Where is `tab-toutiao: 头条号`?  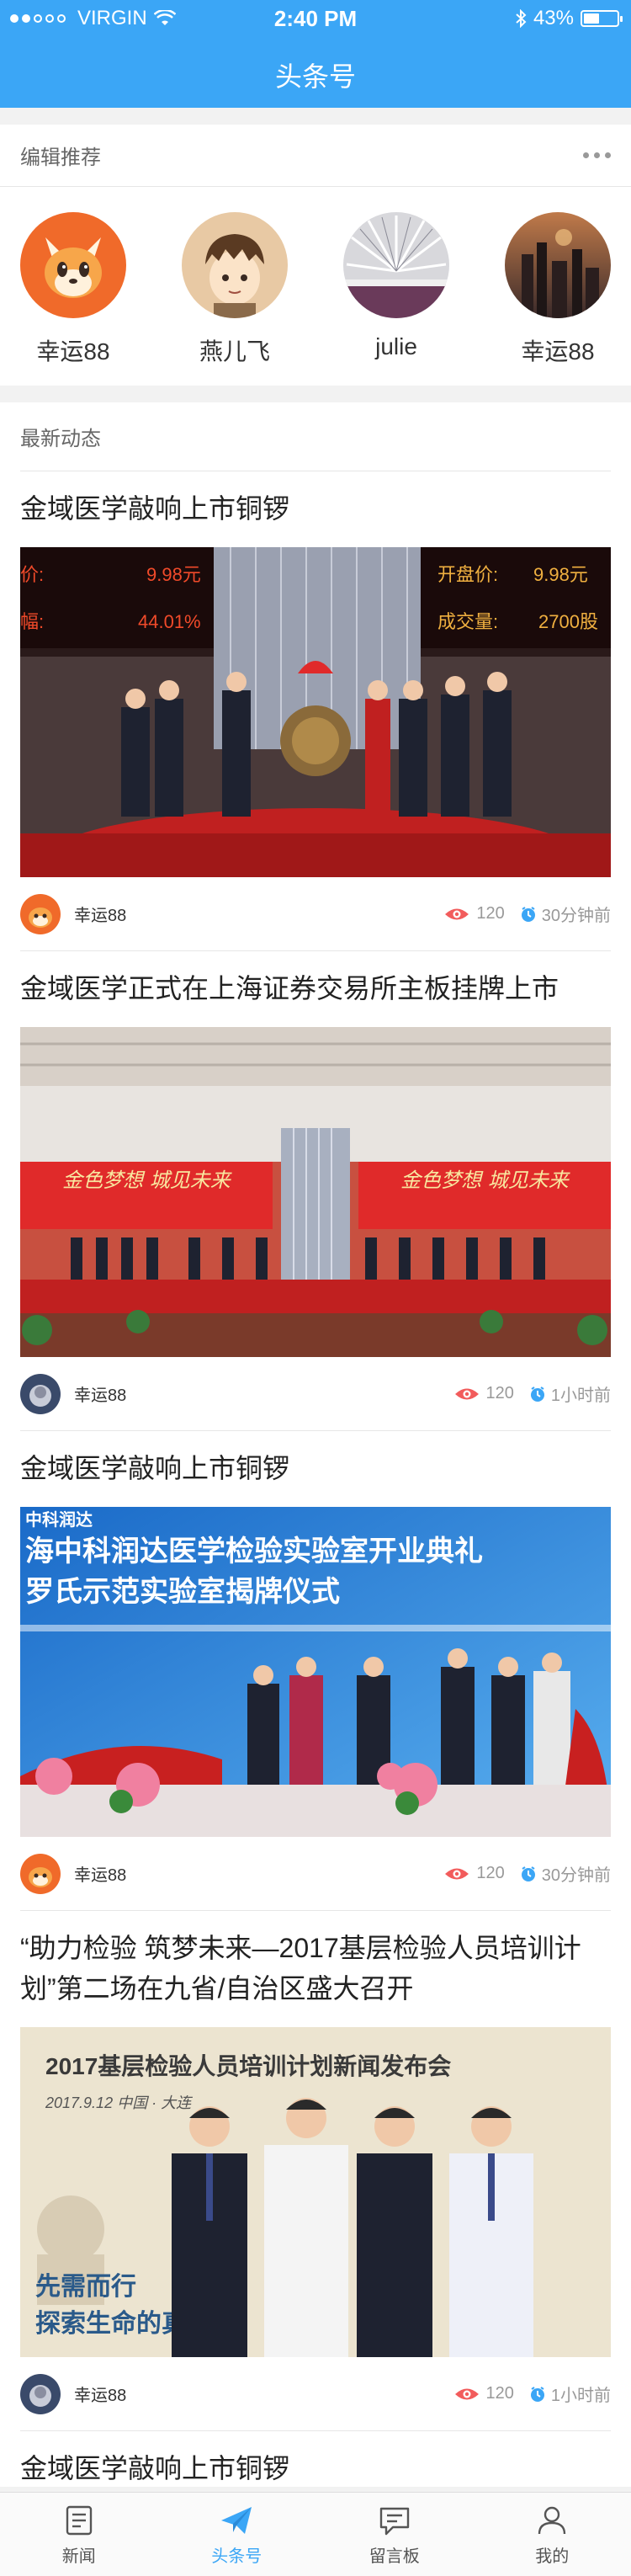 tab-toutiao: 头条号 is located at coordinates (237, 2534).